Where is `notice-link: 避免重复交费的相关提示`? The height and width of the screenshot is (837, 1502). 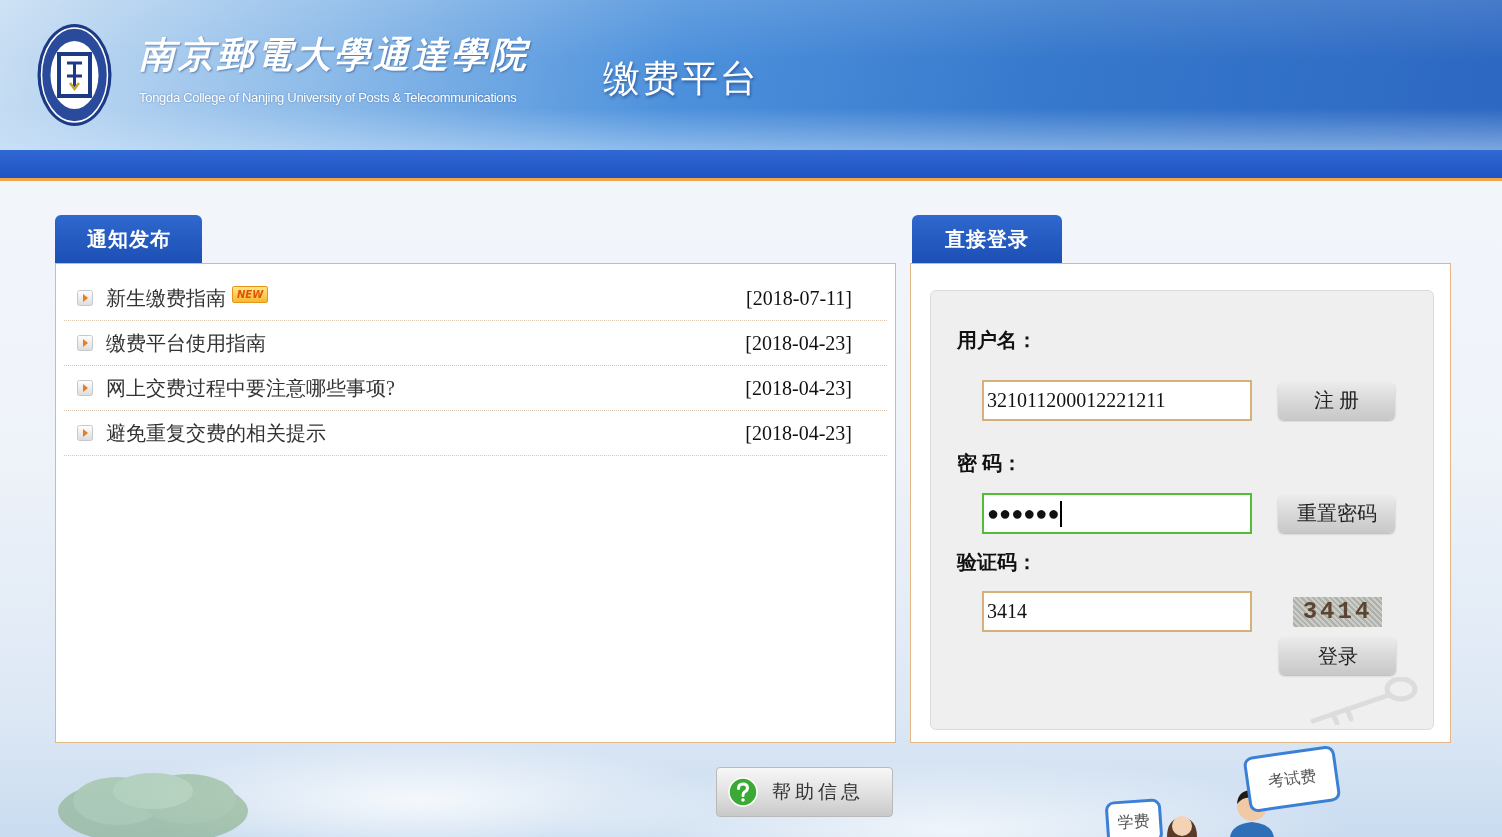 notice-link: 避免重复交费的相关提示 is located at coordinates (216, 433).